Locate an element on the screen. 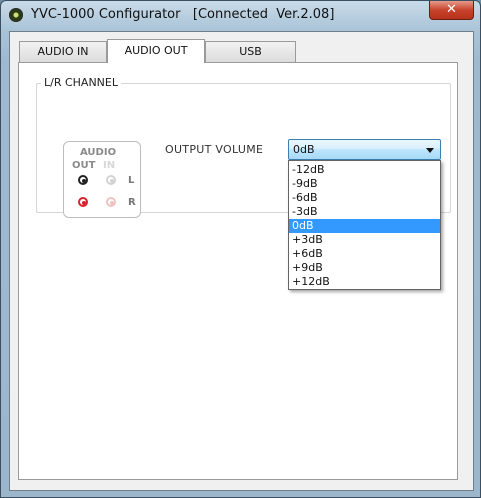 Image resolution: width=481 pixels, height=498 pixels. app-icon is located at coordinates (16, 15).